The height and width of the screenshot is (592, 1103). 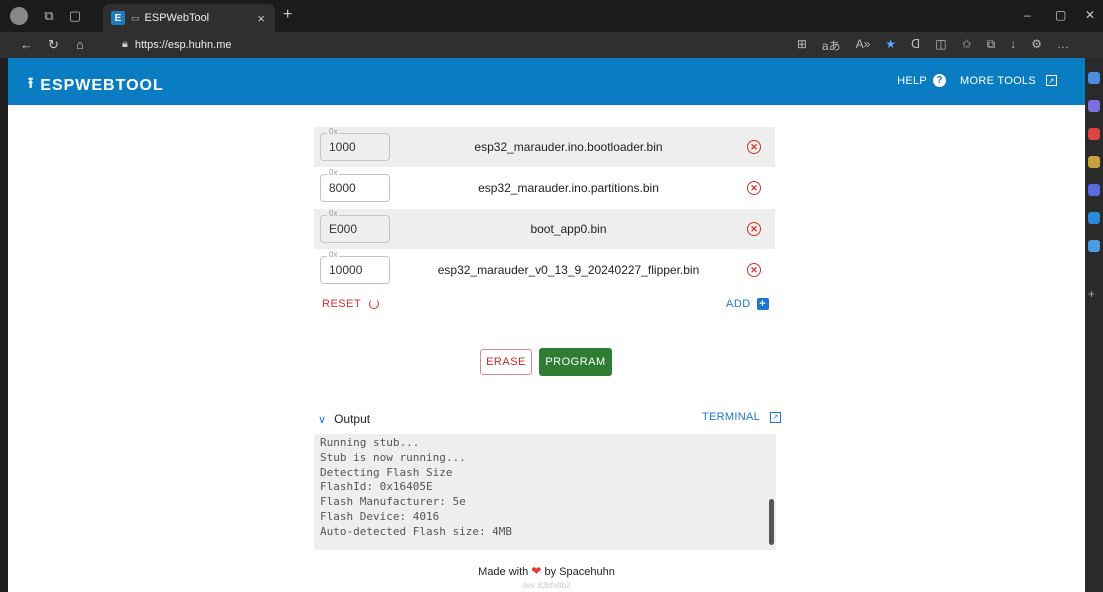 What do you see at coordinates (80, 44) in the screenshot?
I see `home-icon: ⌂` at bounding box center [80, 44].